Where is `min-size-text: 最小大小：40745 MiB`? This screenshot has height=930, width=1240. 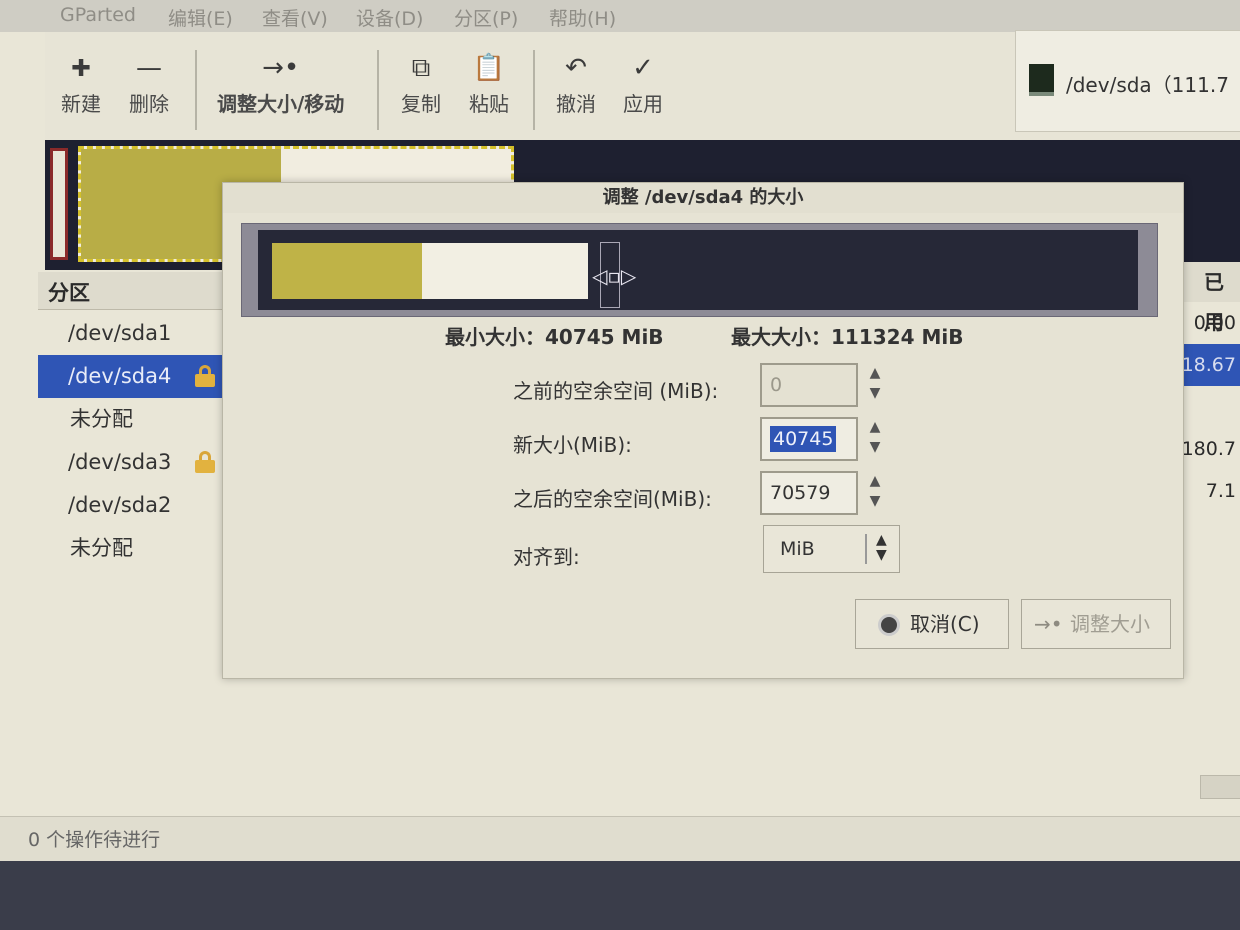
min-size-text: 最小大小：40745 MiB is located at coordinates (554, 337).